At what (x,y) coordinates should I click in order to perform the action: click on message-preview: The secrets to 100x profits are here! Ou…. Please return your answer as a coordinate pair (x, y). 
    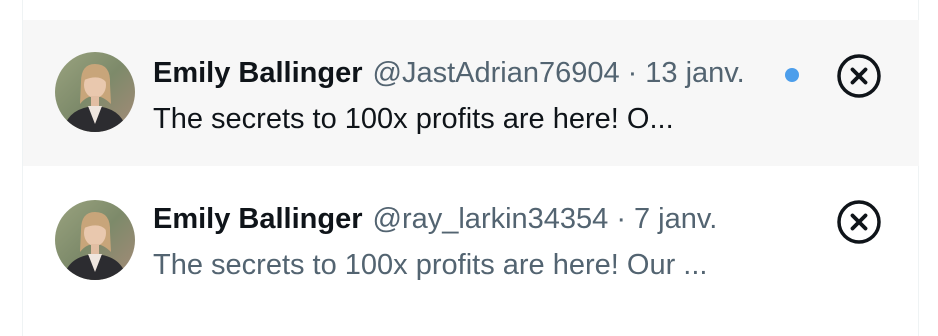
    Looking at the image, I should click on (430, 265).